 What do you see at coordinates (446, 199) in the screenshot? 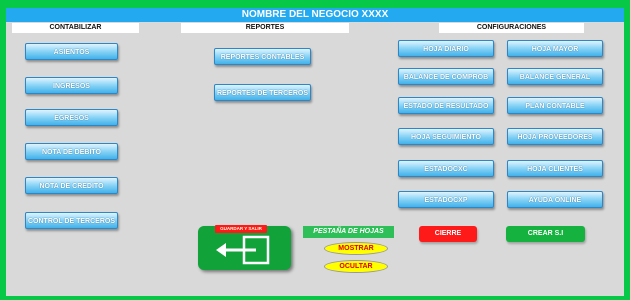
I see `estadocxp-button: ESTADOCXP` at bounding box center [446, 199].